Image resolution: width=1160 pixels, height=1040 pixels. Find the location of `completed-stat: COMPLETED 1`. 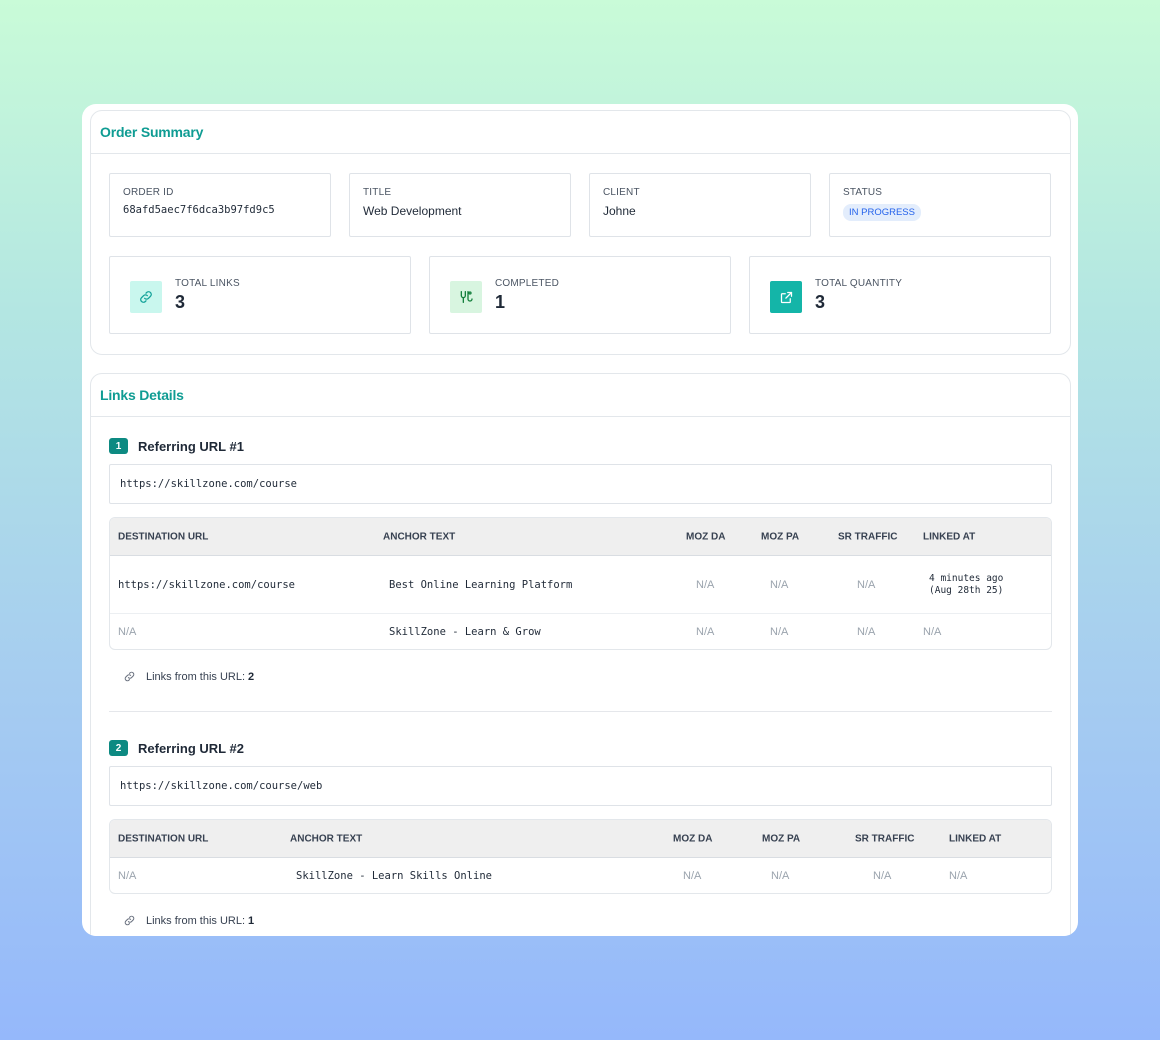

completed-stat: COMPLETED 1 is located at coordinates (580, 295).